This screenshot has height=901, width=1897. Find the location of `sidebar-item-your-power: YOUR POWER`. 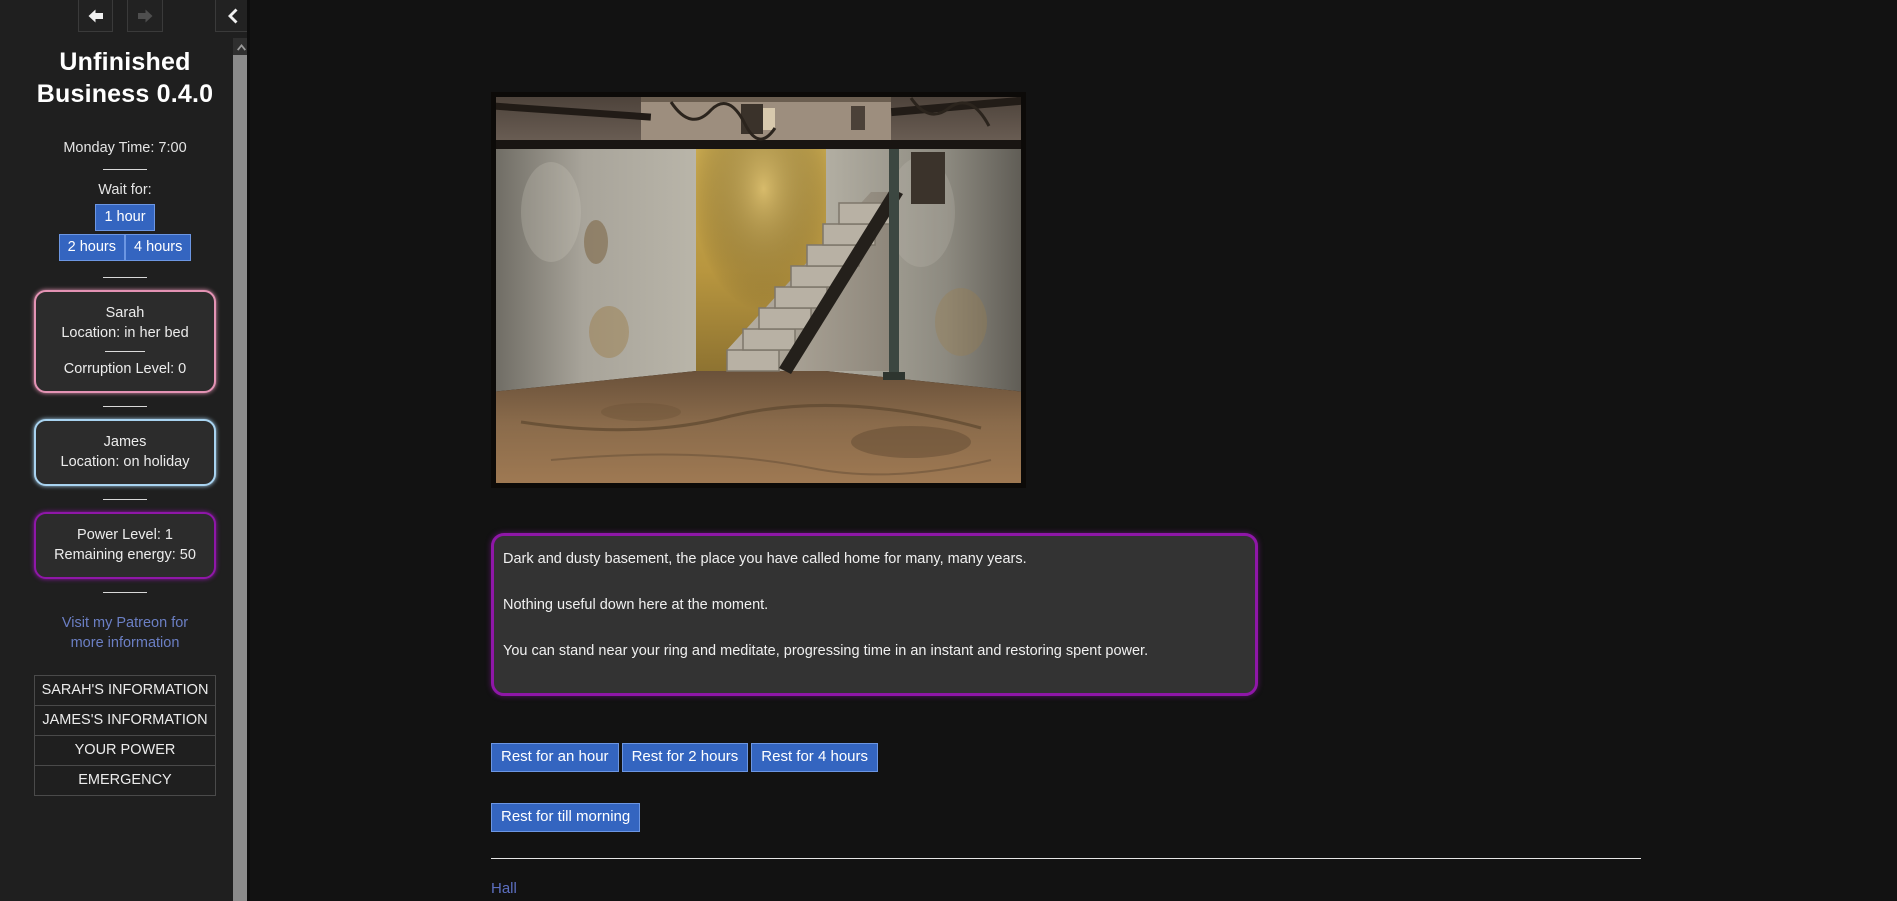

sidebar-item-your-power: YOUR POWER is located at coordinates (125, 751).